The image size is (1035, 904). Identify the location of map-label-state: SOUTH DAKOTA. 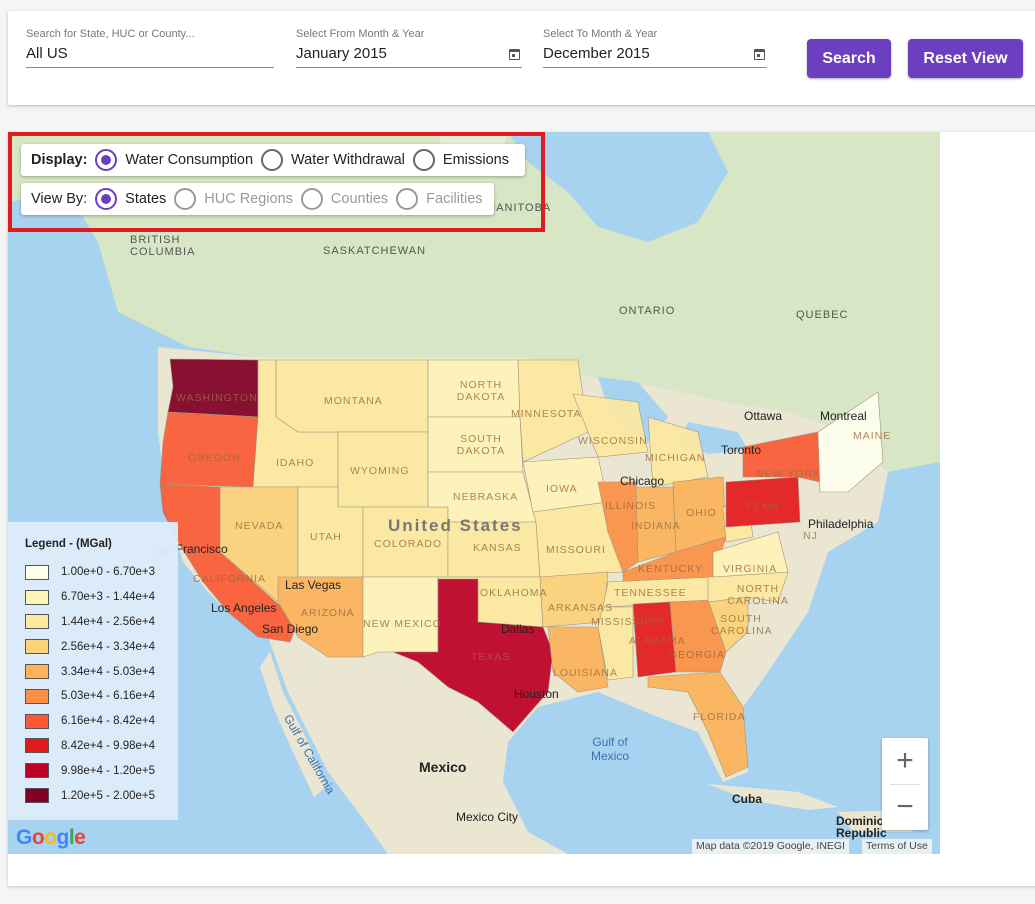
(481, 445).